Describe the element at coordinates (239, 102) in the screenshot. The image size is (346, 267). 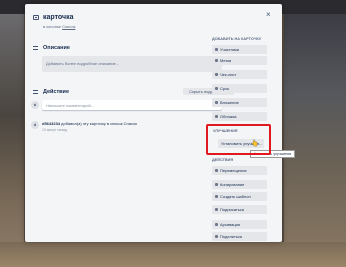
I see `attachment-button: Вложение` at that location.